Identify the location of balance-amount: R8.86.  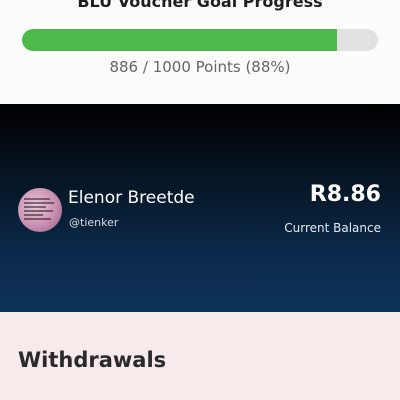
(345, 194).